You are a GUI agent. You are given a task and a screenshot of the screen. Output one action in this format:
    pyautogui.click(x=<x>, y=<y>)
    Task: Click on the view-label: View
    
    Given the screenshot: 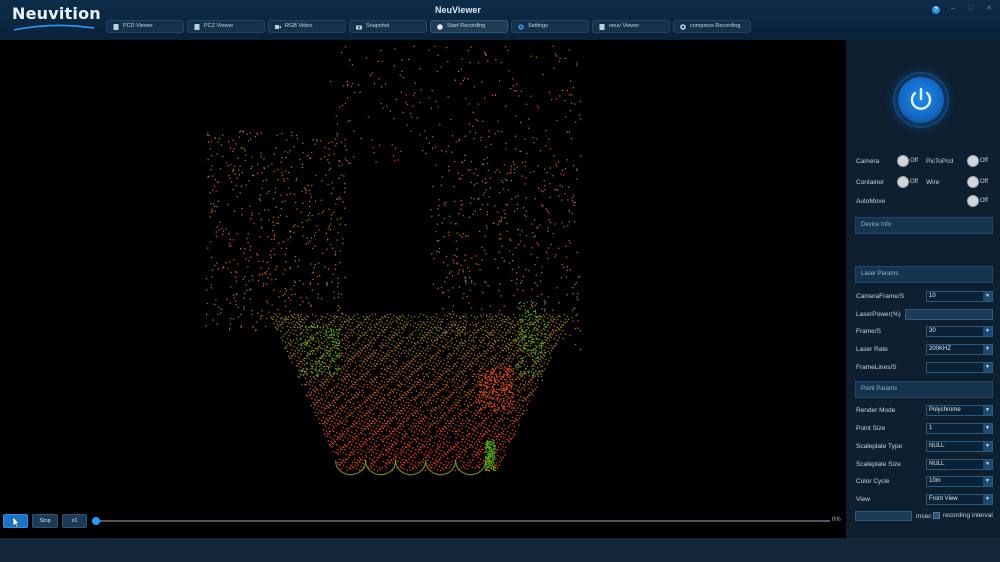 What is the action you would take?
    pyautogui.click(x=863, y=499)
    